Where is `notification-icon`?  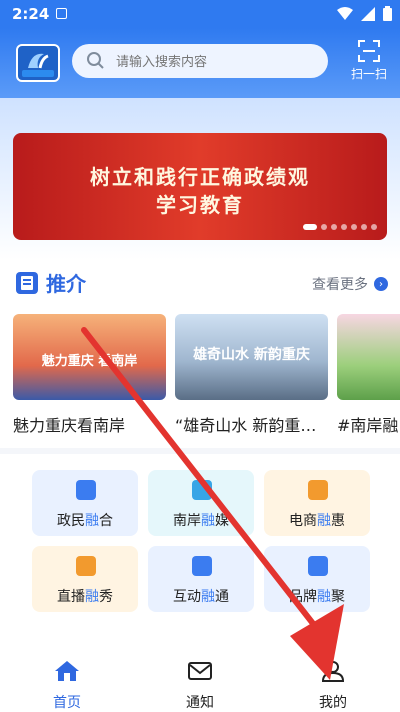
notification-icon is located at coordinates (61, 13).